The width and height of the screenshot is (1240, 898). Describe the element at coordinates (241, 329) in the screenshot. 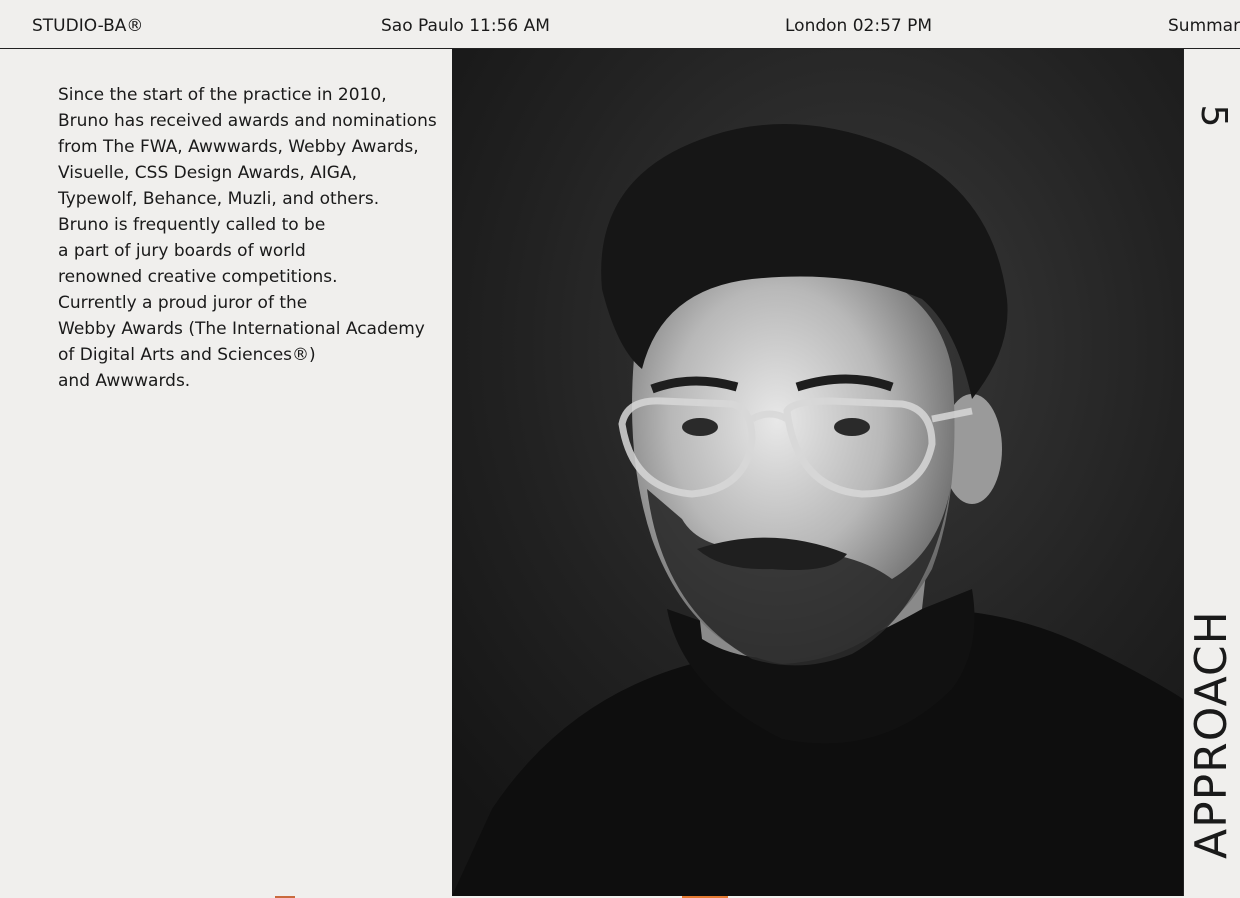

I see `bio-line: Webby Awards (The International Academy` at that location.